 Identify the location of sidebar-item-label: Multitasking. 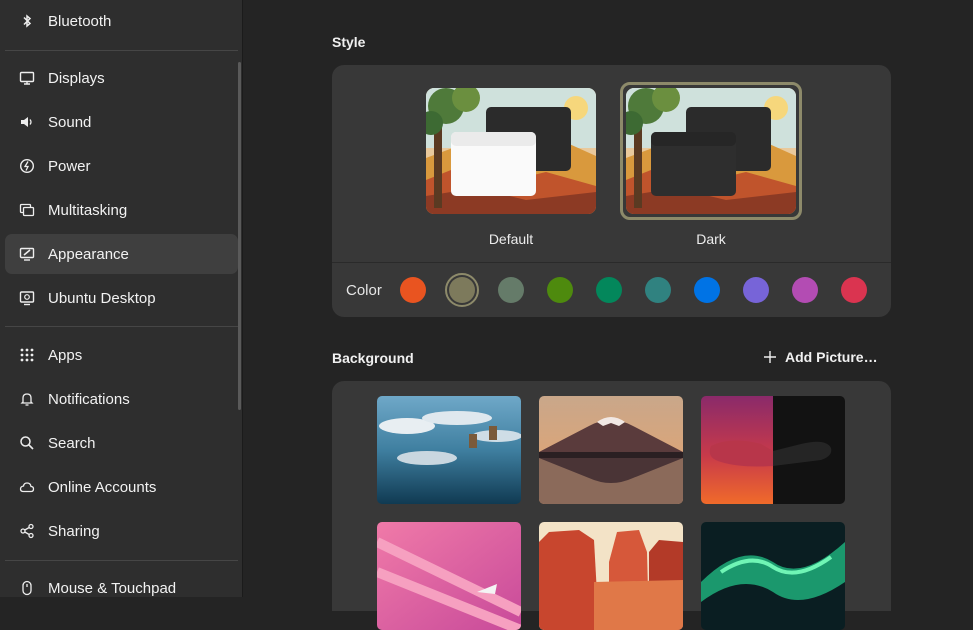
(88, 210).